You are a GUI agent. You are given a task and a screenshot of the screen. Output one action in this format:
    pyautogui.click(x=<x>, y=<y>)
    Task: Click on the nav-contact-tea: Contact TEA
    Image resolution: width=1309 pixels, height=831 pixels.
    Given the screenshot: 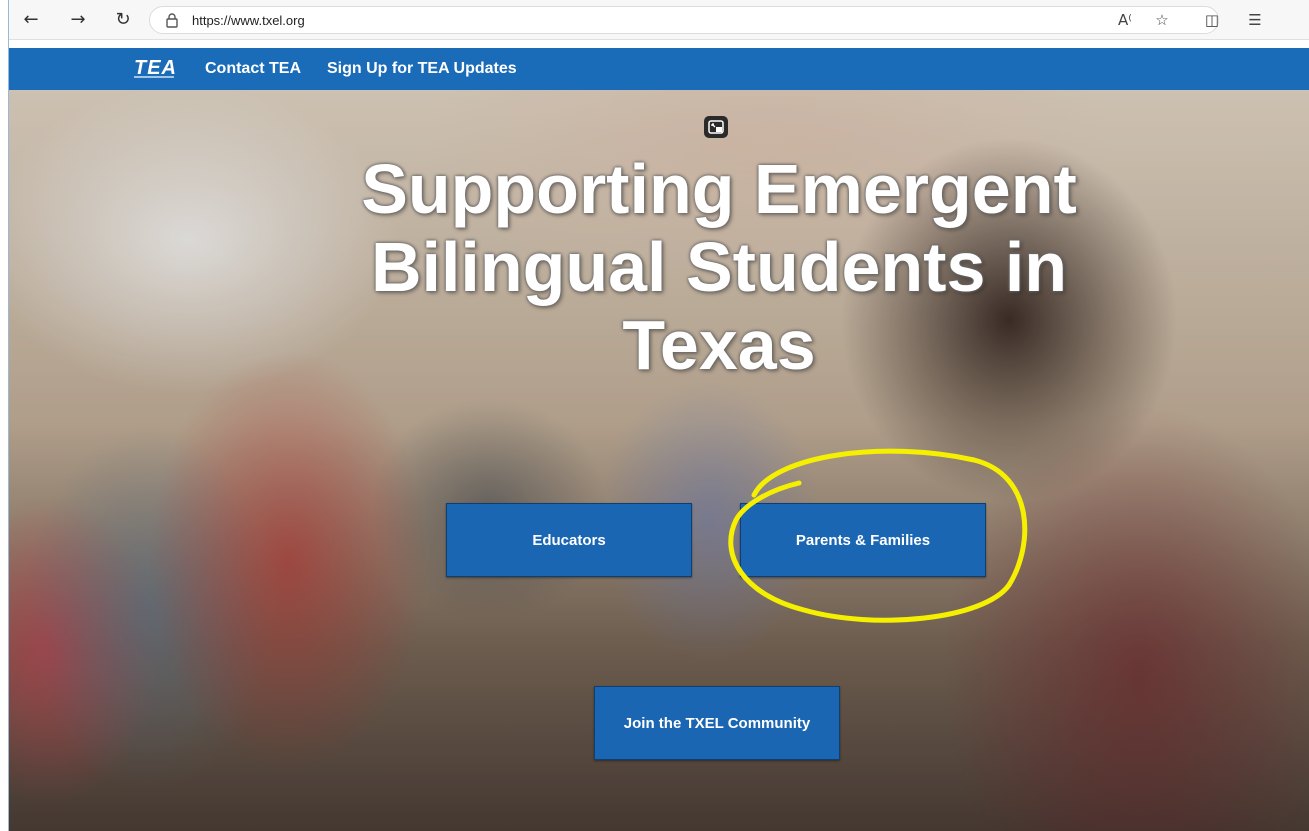 What is the action you would take?
    pyautogui.click(x=253, y=69)
    